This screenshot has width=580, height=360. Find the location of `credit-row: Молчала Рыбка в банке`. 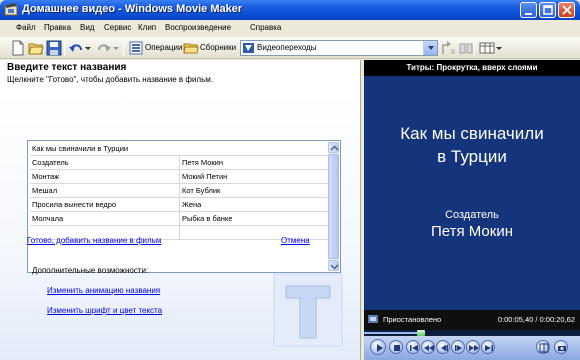

credit-row: Молчала Рыбка в банке is located at coordinates (179, 219).